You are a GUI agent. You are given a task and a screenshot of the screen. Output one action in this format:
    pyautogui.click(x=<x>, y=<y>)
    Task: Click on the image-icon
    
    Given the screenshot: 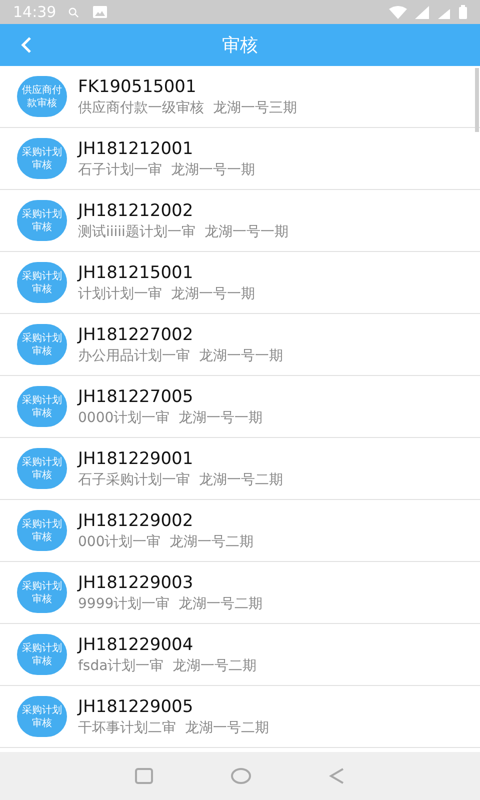 What is the action you would take?
    pyautogui.click(x=100, y=12)
    